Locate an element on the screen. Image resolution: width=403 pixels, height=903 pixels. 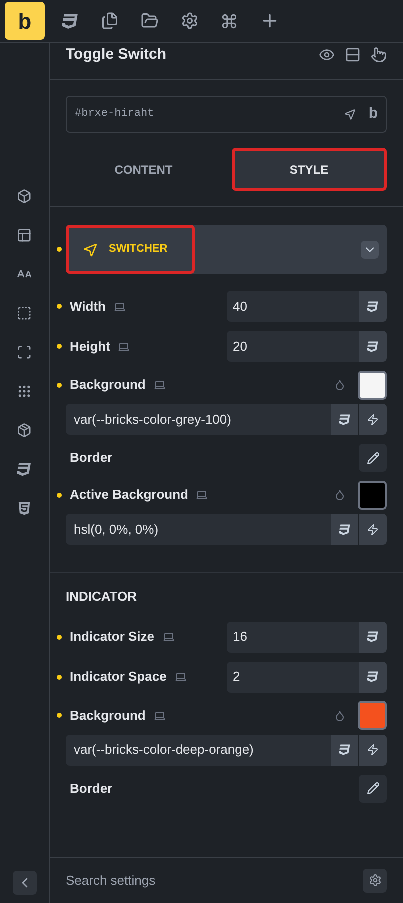
setting-label: Height is located at coordinates (90, 347).